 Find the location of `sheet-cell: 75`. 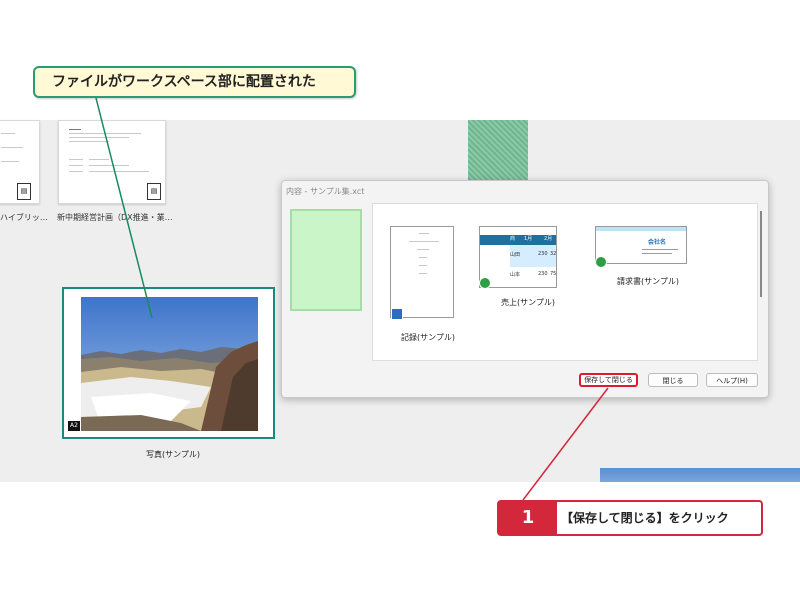

sheet-cell: 75 is located at coordinates (553, 274).